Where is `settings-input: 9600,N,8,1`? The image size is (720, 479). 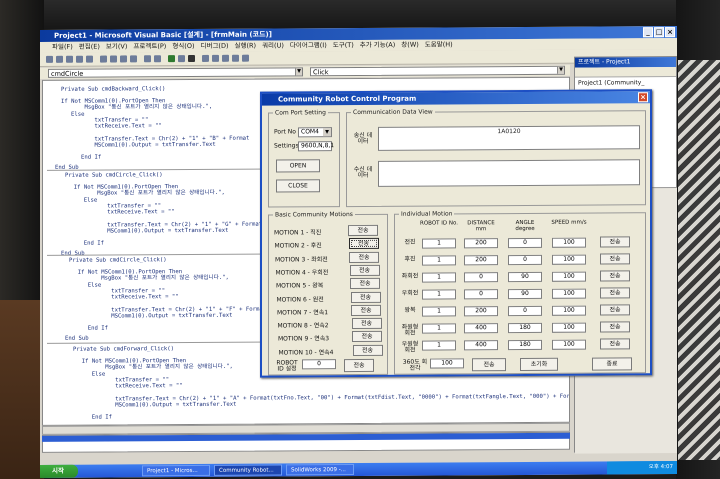 settings-input: 9600,N,8,1 is located at coordinates (316, 146).